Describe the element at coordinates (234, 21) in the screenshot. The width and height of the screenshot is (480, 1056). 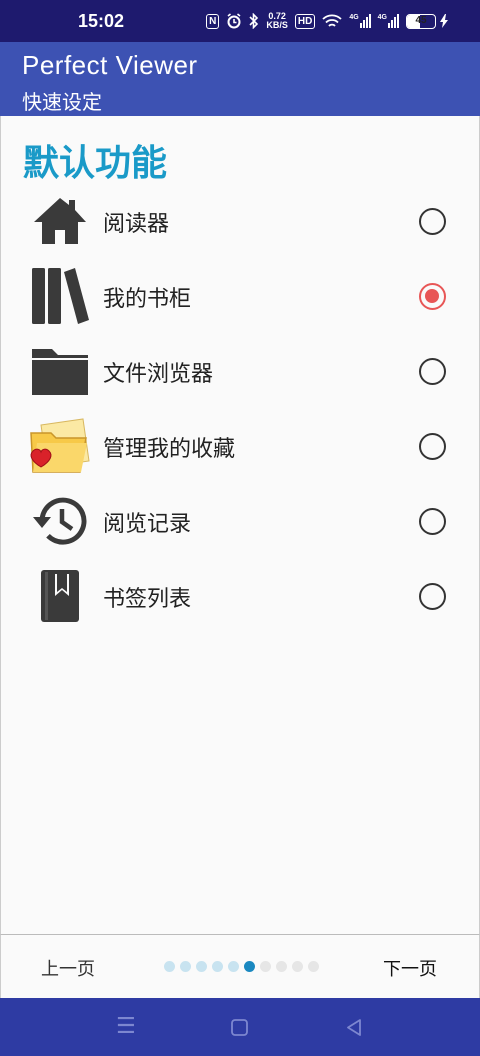
I see `alarm-icon` at that location.